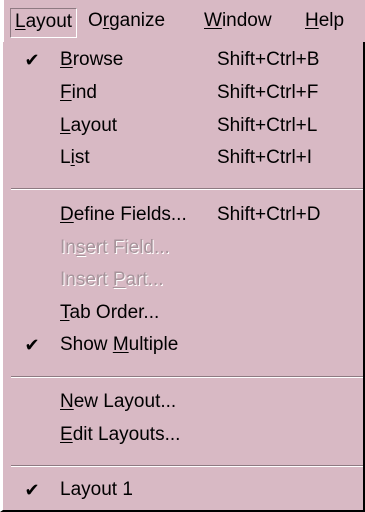  I want to click on menu-help-accel: H, so click(312, 20).